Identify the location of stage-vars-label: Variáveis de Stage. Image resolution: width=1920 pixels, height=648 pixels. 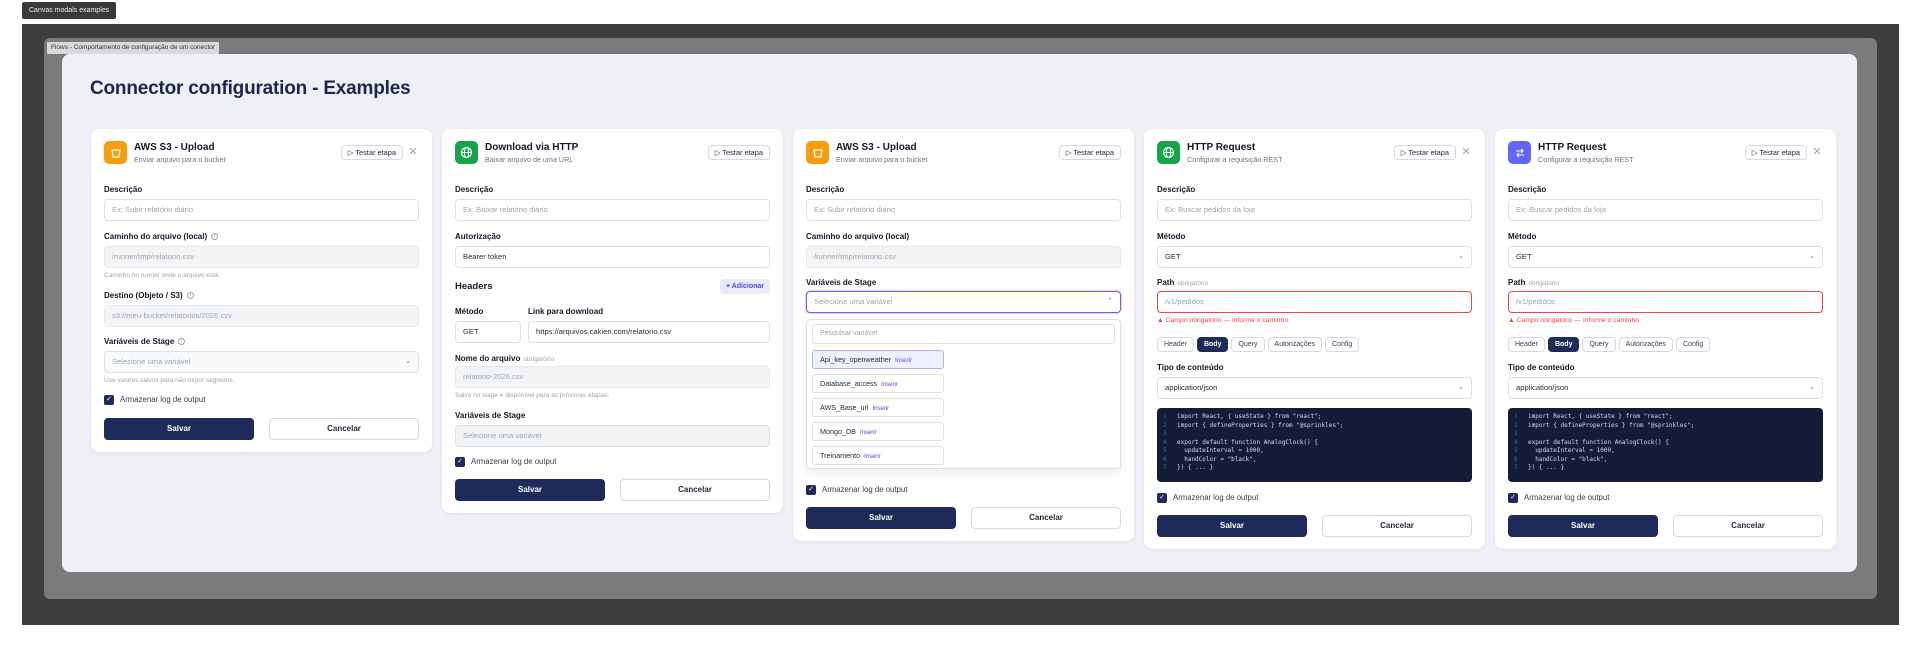
(841, 282).